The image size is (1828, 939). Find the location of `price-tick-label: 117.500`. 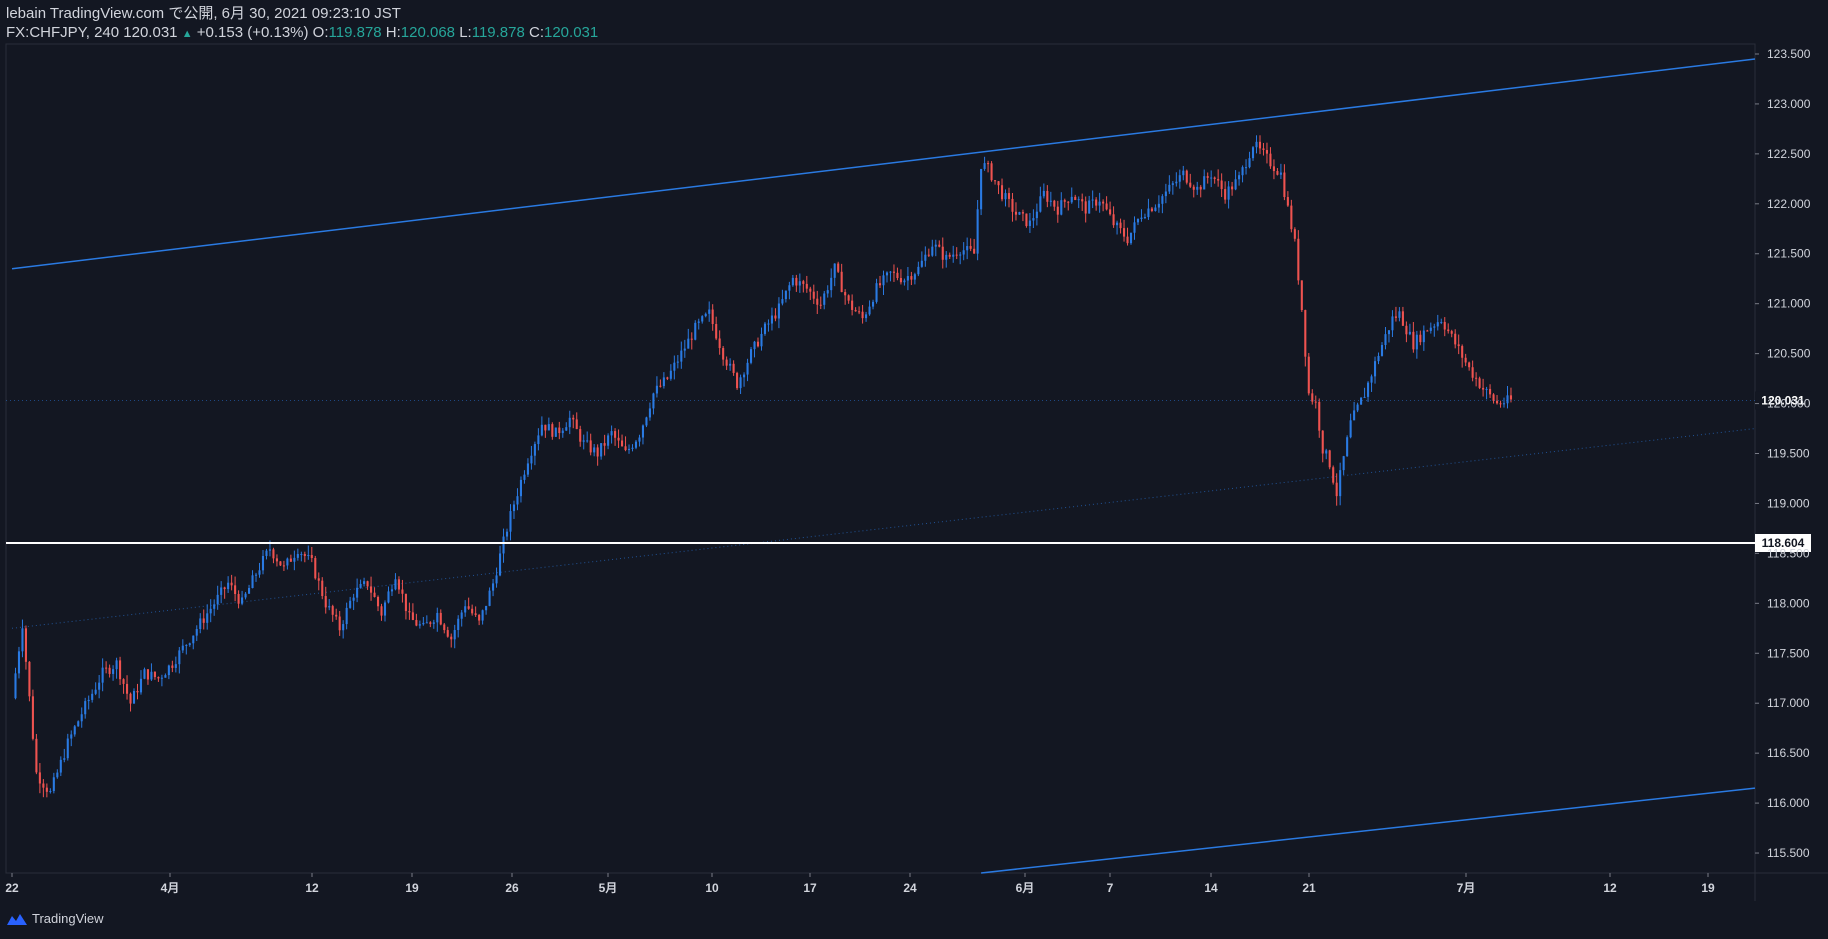

price-tick-label: 117.500 is located at coordinates (1788, 653).